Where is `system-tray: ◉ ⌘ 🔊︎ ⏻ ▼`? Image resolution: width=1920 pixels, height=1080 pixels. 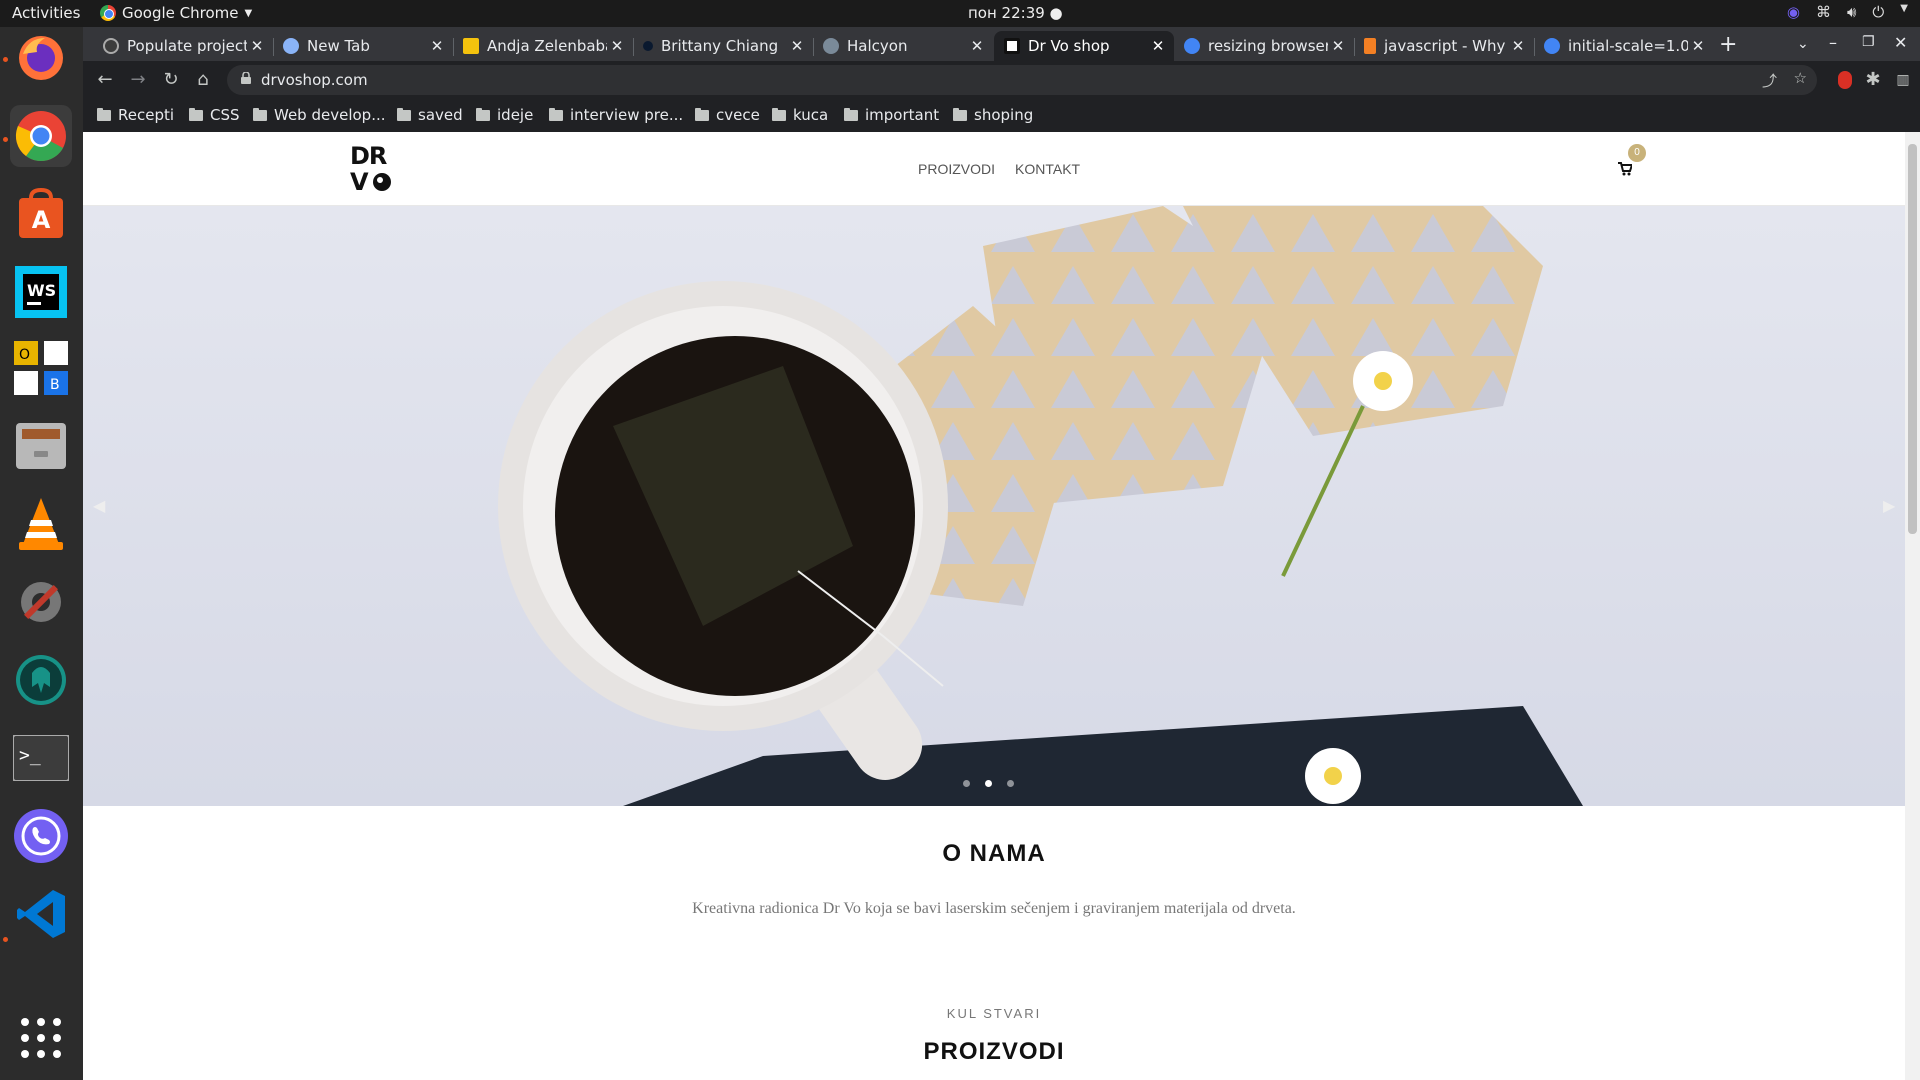 system-tray: ◉ ⌘ 🔊︎ ⏻ ▼ is located at coordinates (1847, 12).